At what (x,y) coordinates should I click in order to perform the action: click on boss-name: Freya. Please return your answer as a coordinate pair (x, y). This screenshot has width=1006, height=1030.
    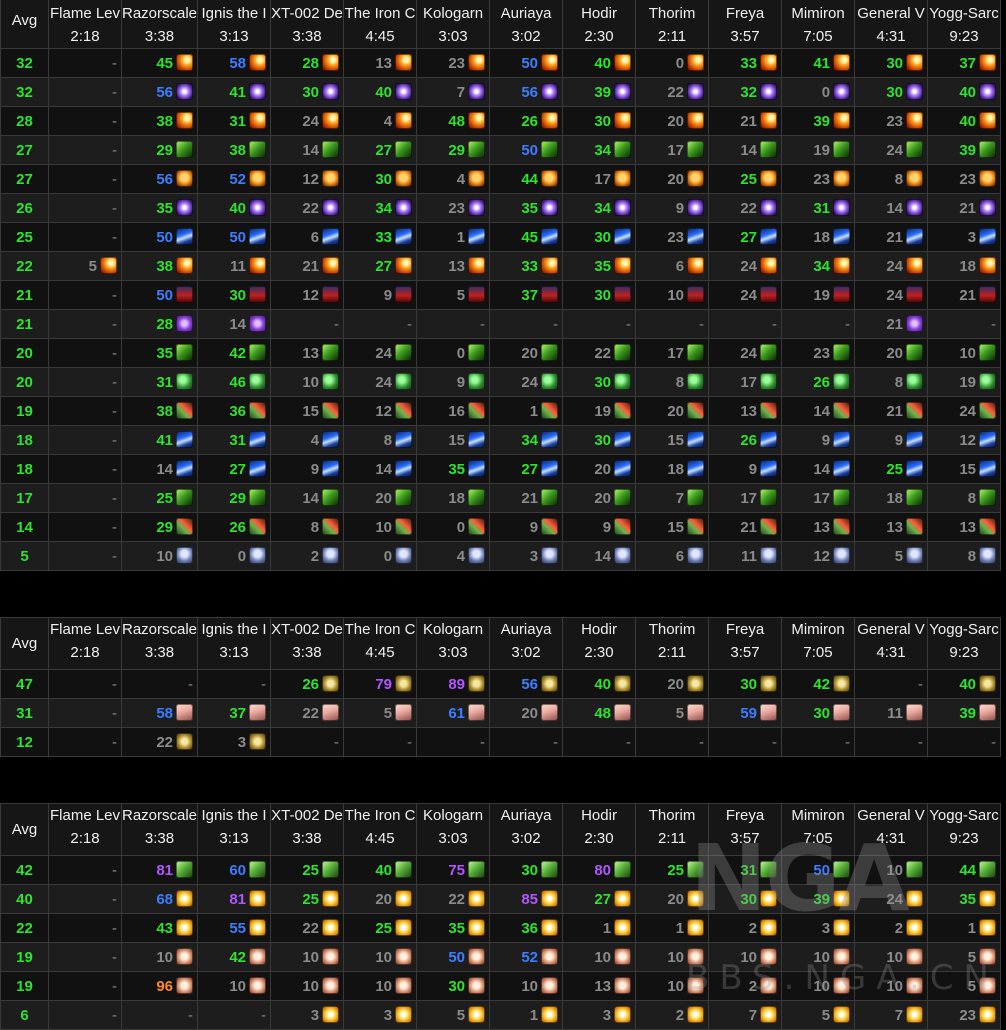
    Looking at the image, I should click on (745, 629).